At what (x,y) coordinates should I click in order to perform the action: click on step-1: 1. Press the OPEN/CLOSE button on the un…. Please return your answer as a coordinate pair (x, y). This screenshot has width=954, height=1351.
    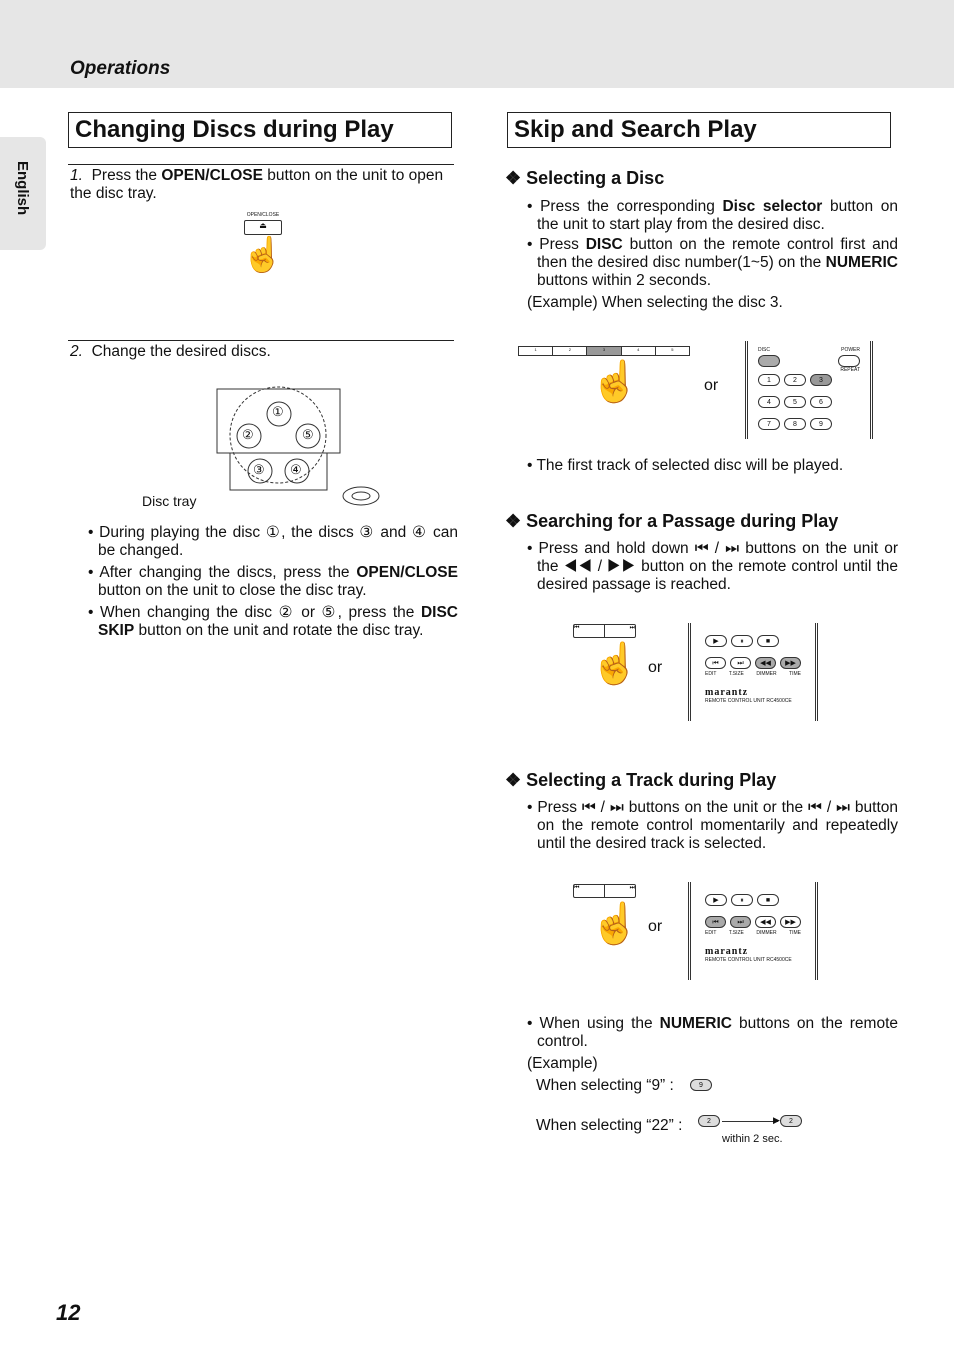
    Looking at the image, I should click on (257, 184).